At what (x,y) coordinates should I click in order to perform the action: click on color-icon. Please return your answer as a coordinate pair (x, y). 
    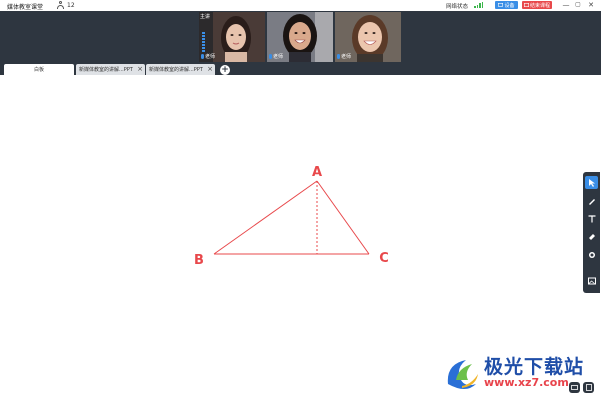
    Looking at the image, I should click on (591, 254).